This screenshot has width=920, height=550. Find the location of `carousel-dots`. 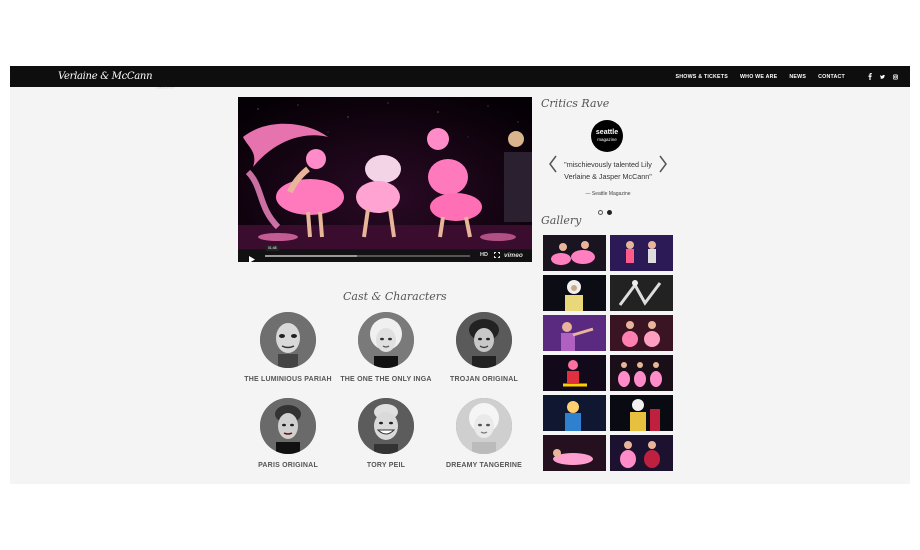

carousel-dots is located at coordinates (607, 212).